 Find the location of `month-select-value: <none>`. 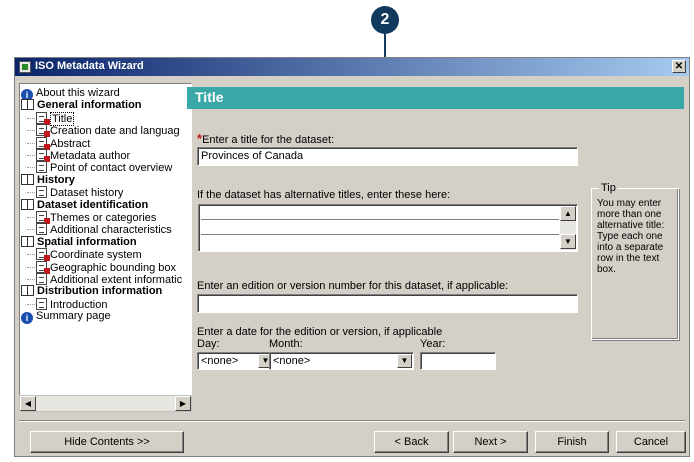

month-select-value: <none> is located at coordinates (292, 361).